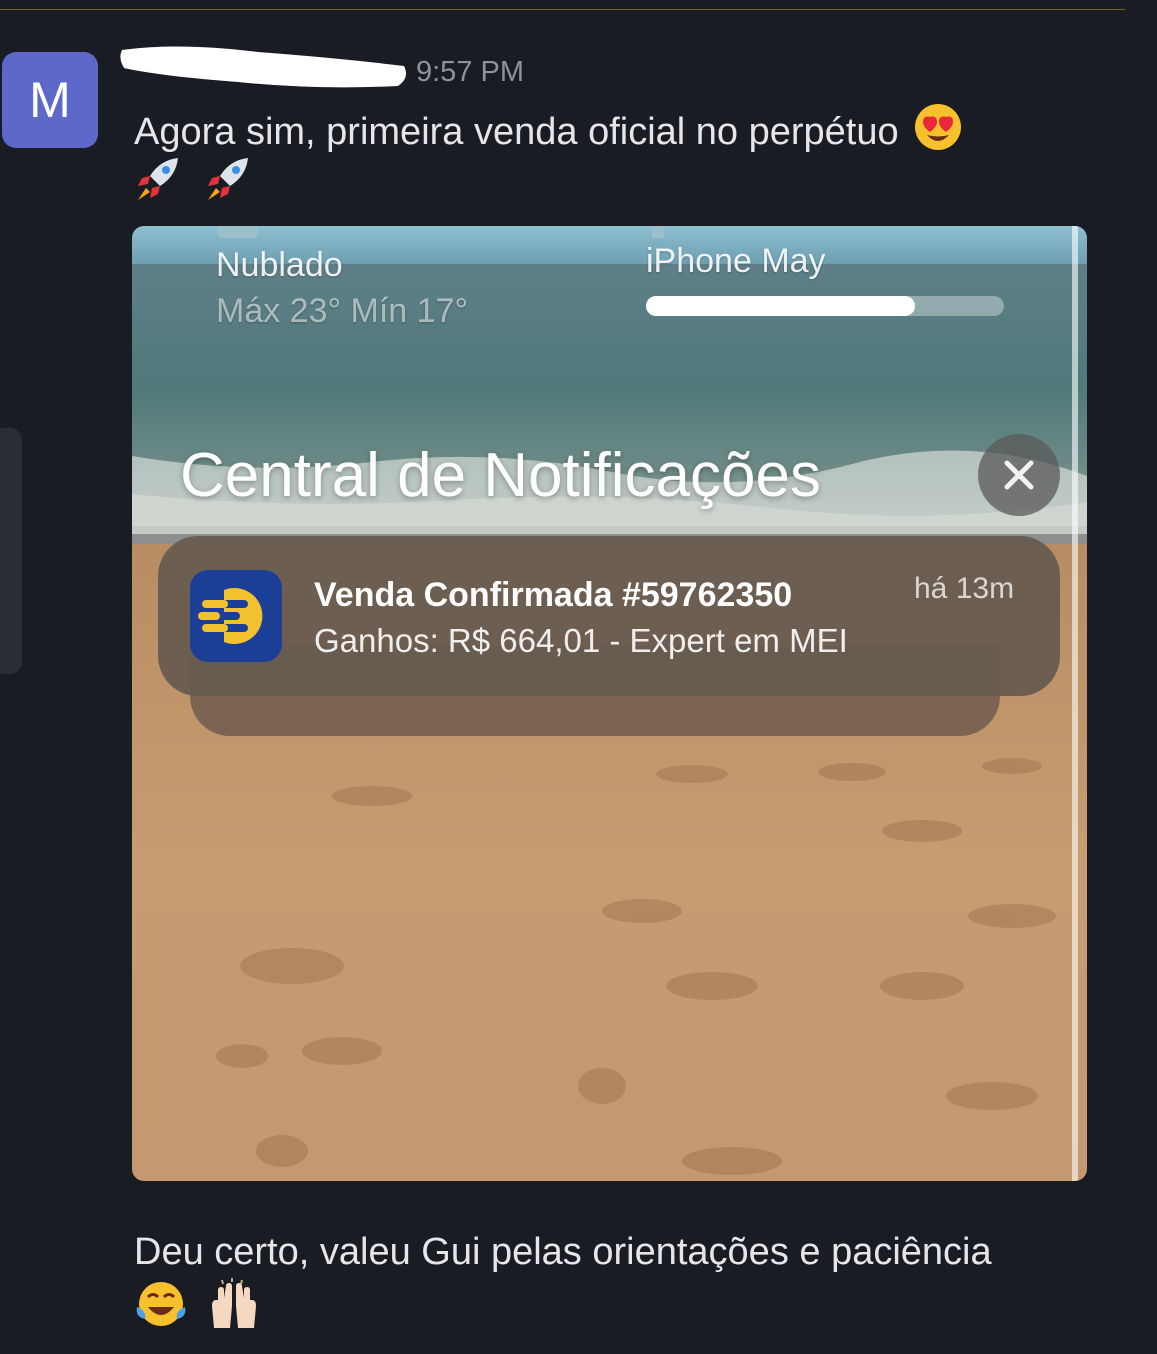 The image size is (1157, 1354). What do you see at coordinates (50, 100) in the screenshot?
I see `avatar: M` at bounding box center [50, 100].